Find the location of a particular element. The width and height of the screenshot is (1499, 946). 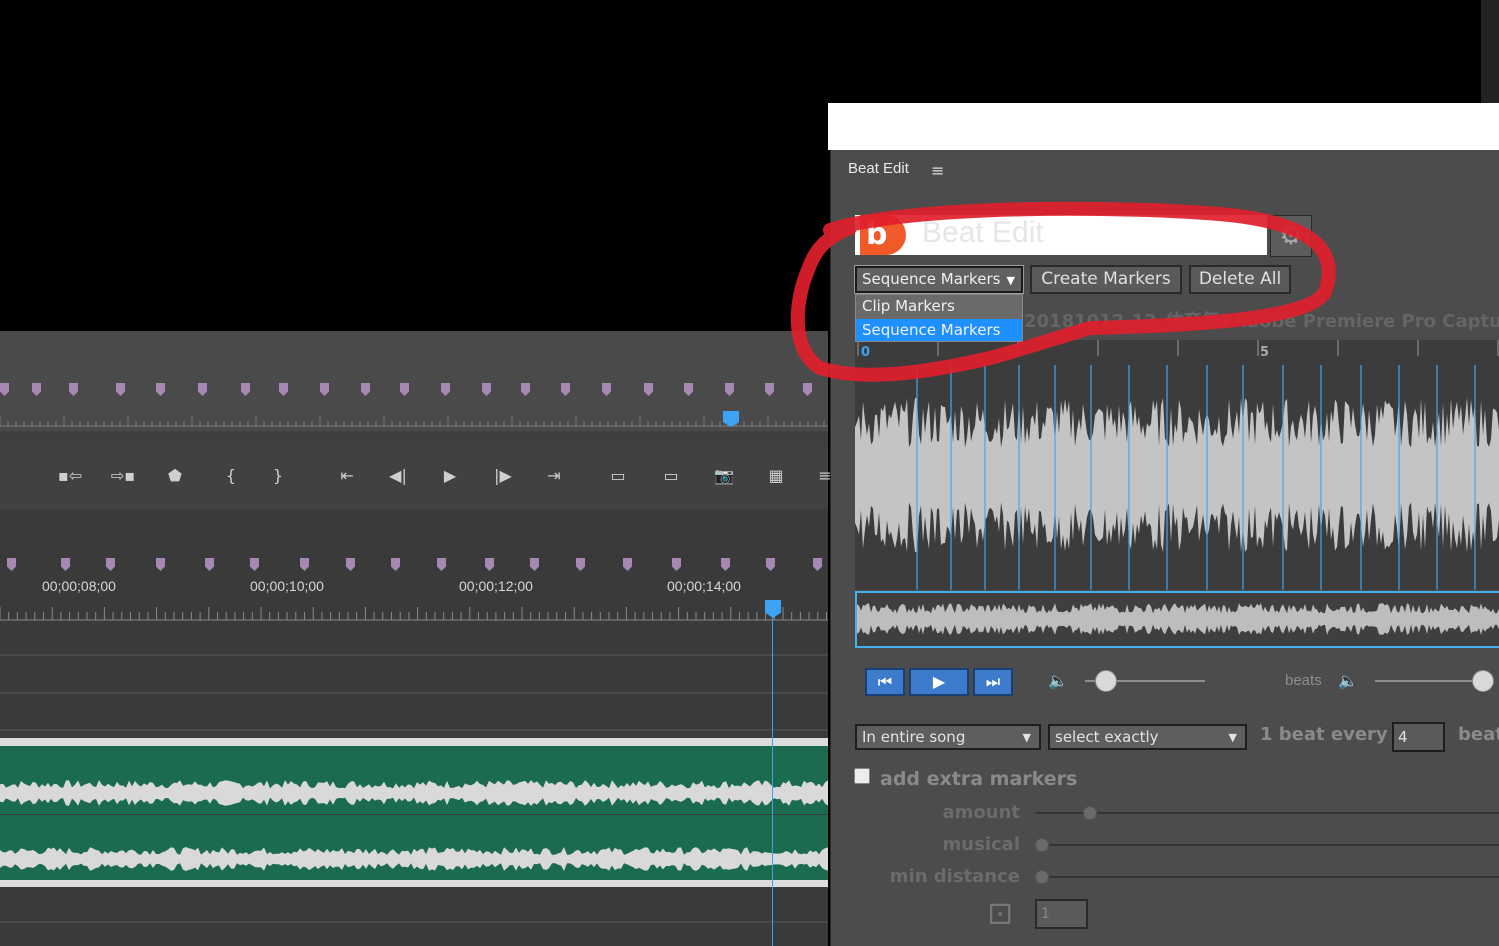

beats-volume-slider is located at coordinates (1430, 681).